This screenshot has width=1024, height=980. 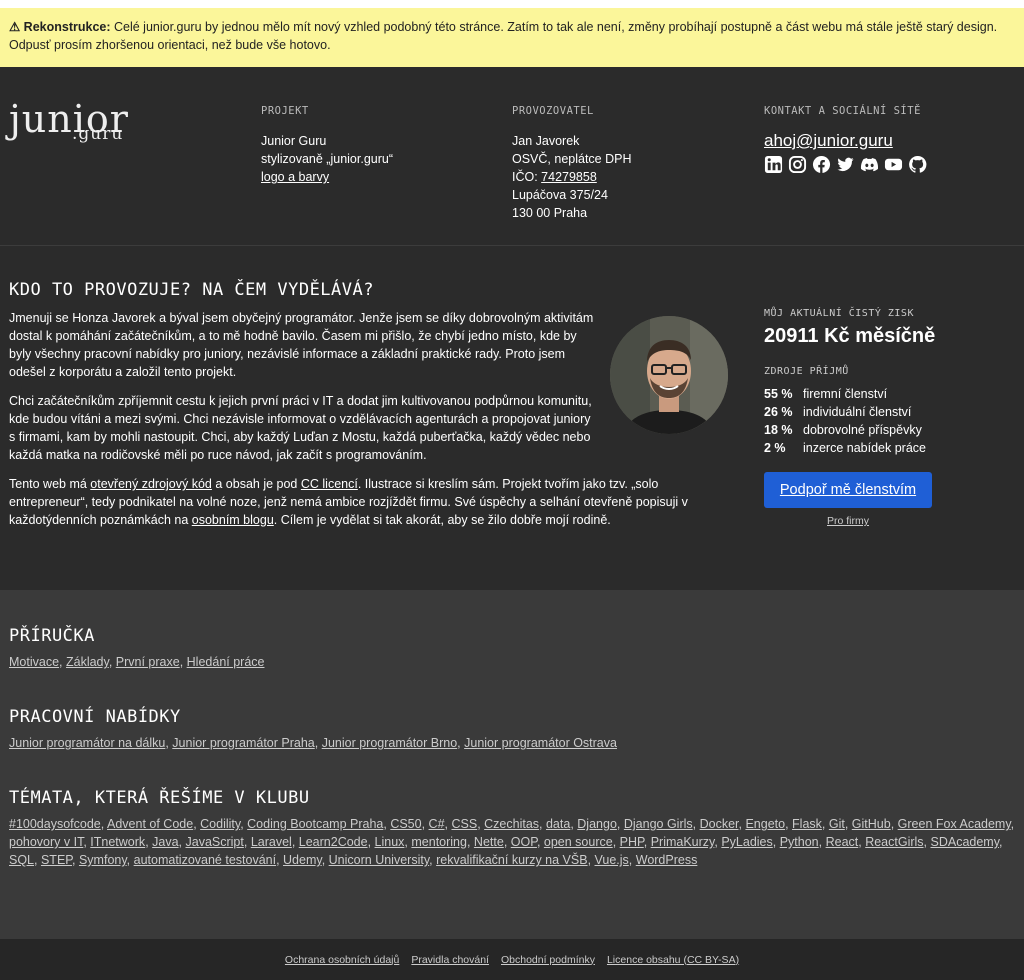 What do you see at coordinates (439, 842) in the screenshot?
I see `list-item-link: mentoring` at bounding box center [439, 842].